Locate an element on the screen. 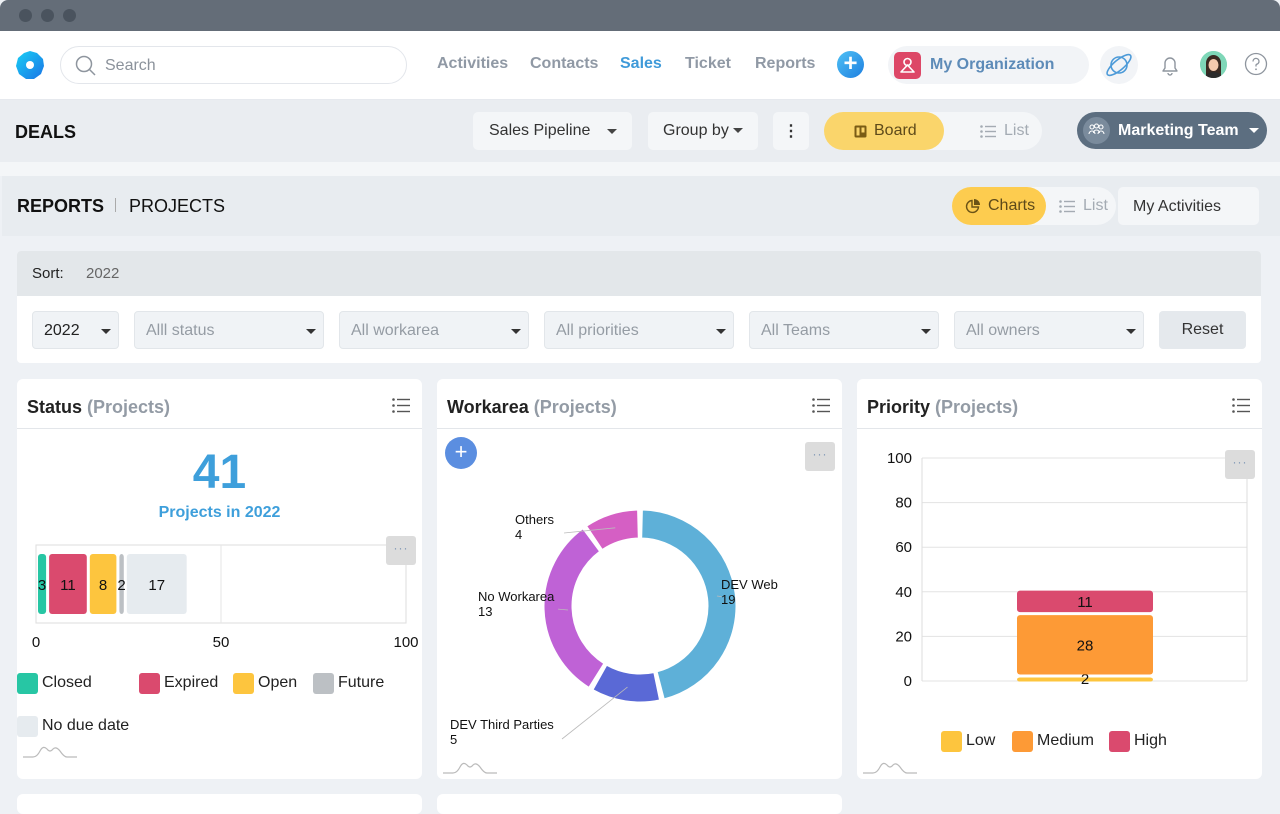 This screenshot has height=814, width=1280. view-charts-label: Charts is located at coordinates (1012, 205).